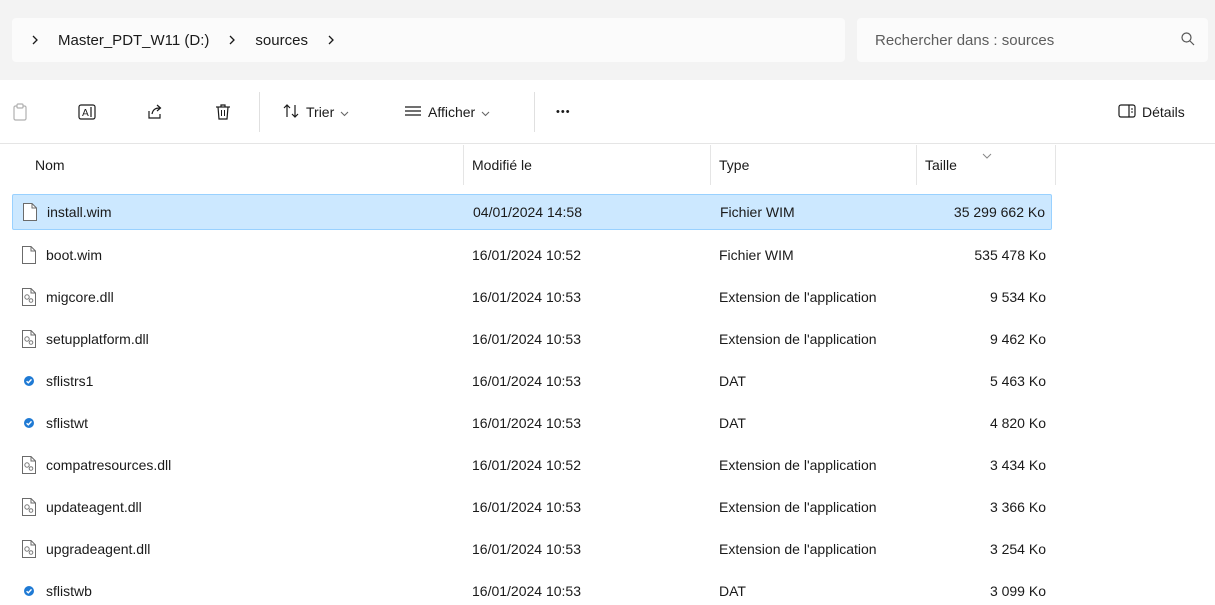 The width and height of the screenshot is (1215, 605). I want to click on file-name-cell: install.wim, so click(66, 212).